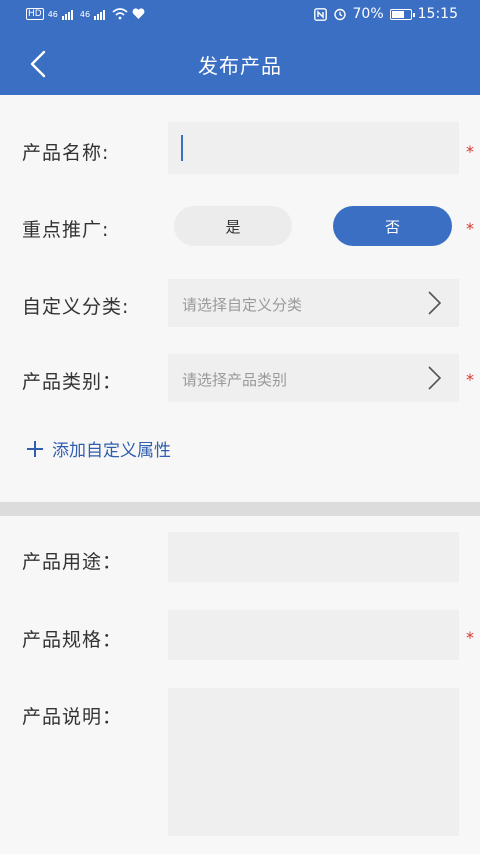 The height and width of the screenshot is (854, 480). What do you see at coordinates (313, 557) in the screenshot?
I see `usage-input` at bounding box center [313, 557].